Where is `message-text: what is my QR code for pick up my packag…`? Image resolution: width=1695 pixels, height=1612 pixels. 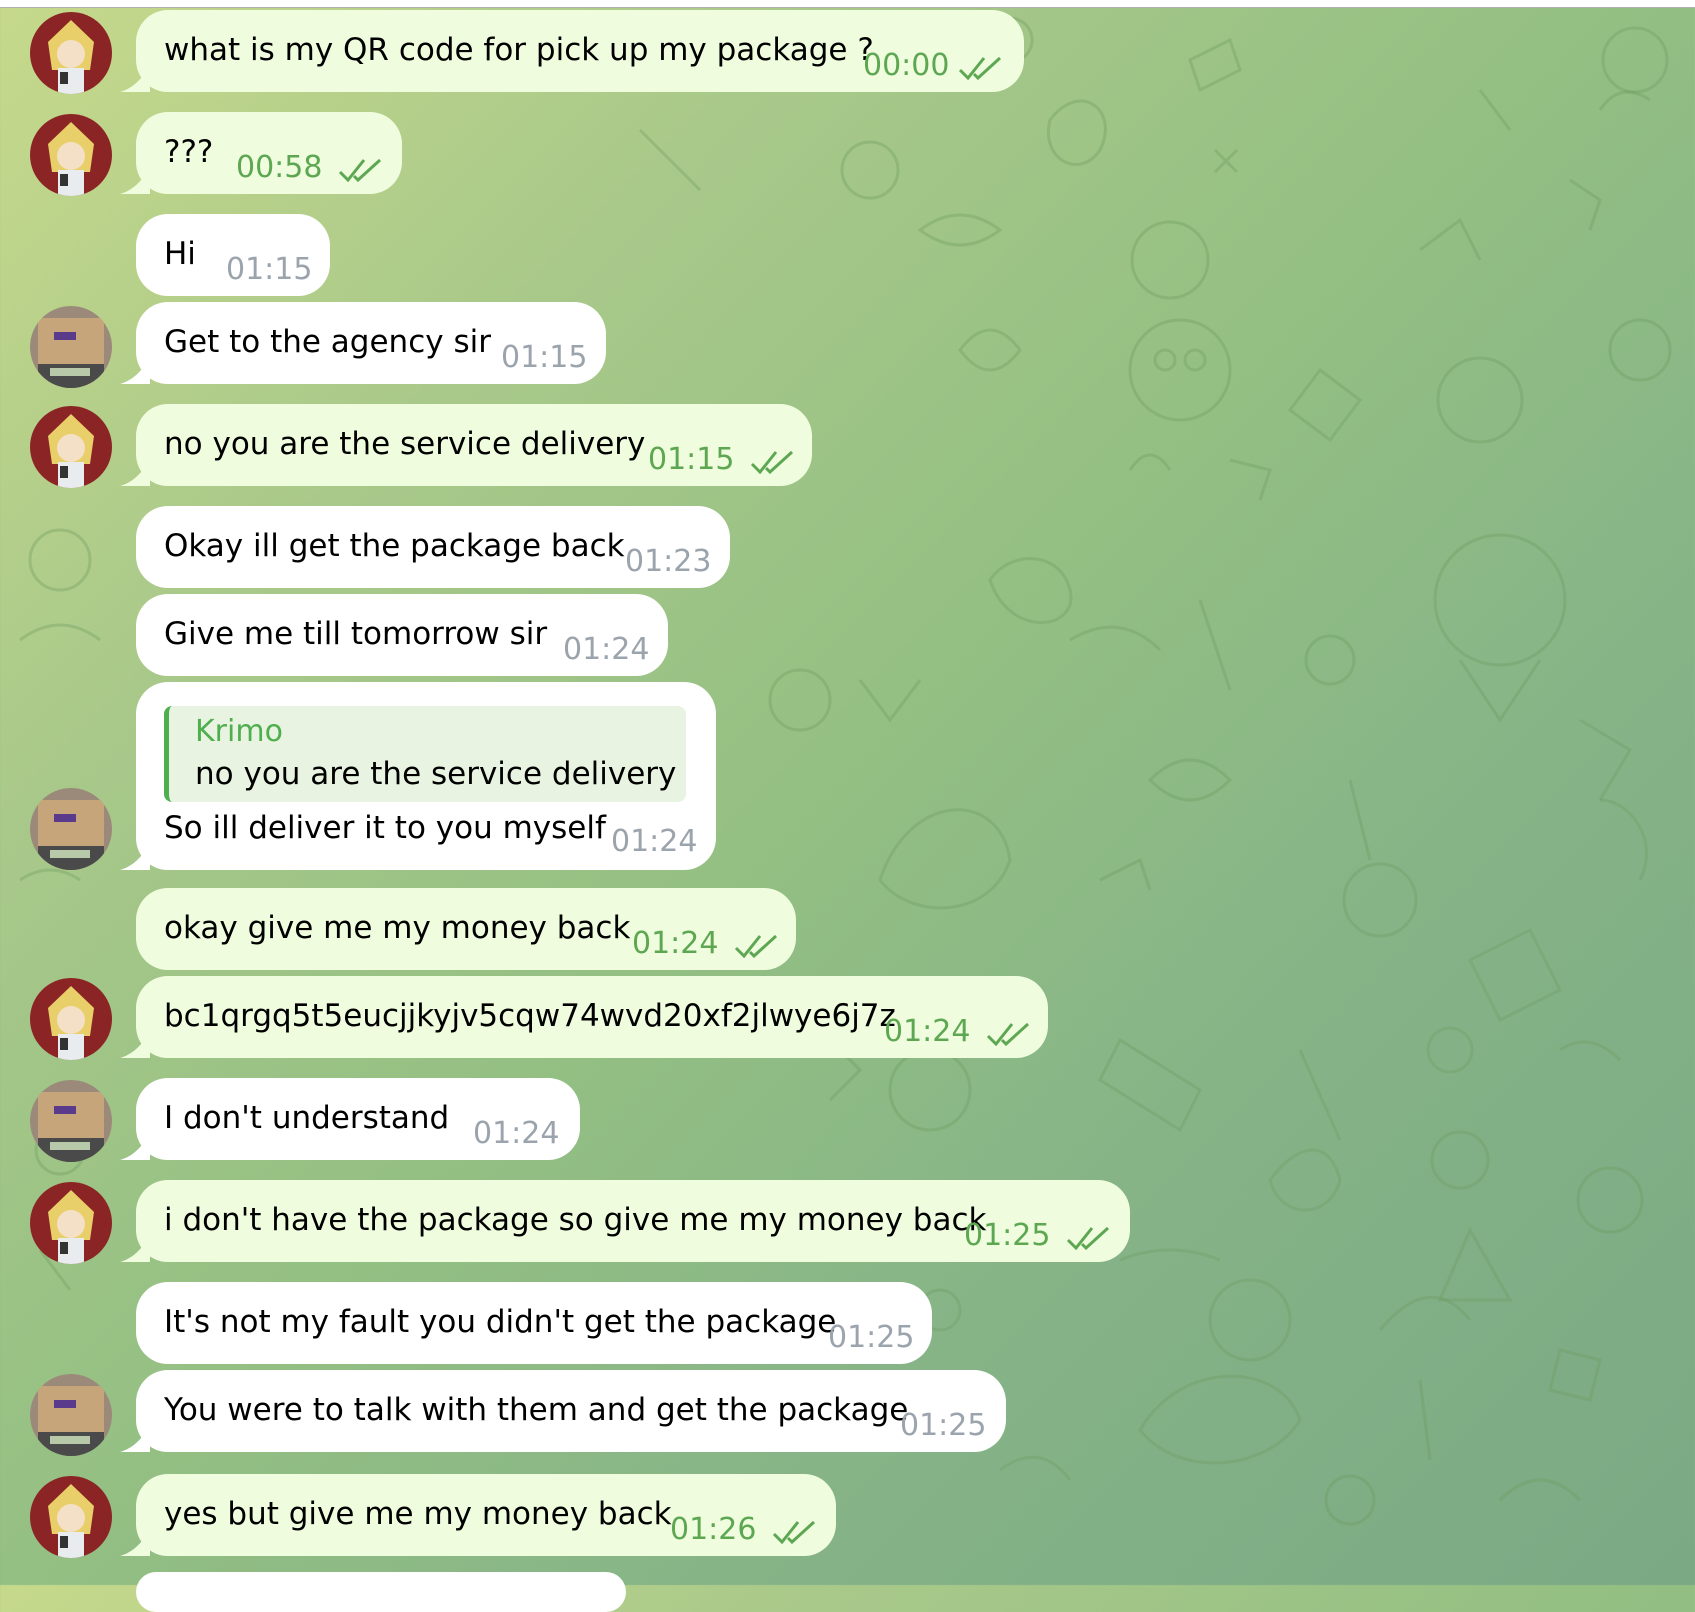
message-text: what is my QR code for pick up my packag… is located at coordinates (519, 50).